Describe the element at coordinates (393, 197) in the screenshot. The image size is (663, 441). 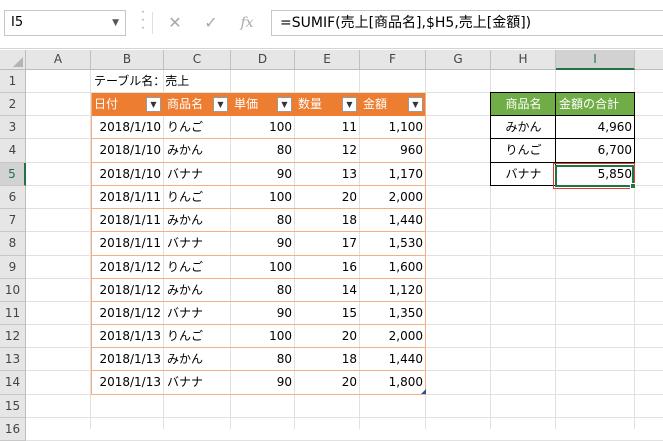
I see `table-cell: 2,000` at that location.